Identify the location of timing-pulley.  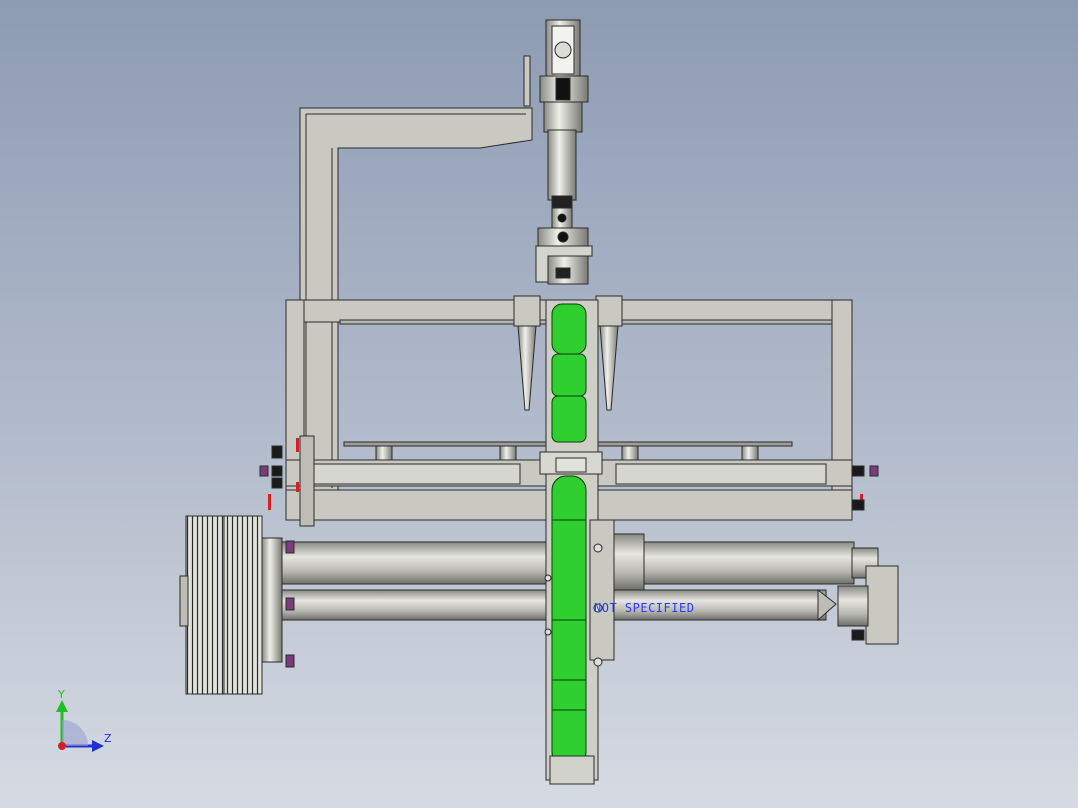
(231, 605).